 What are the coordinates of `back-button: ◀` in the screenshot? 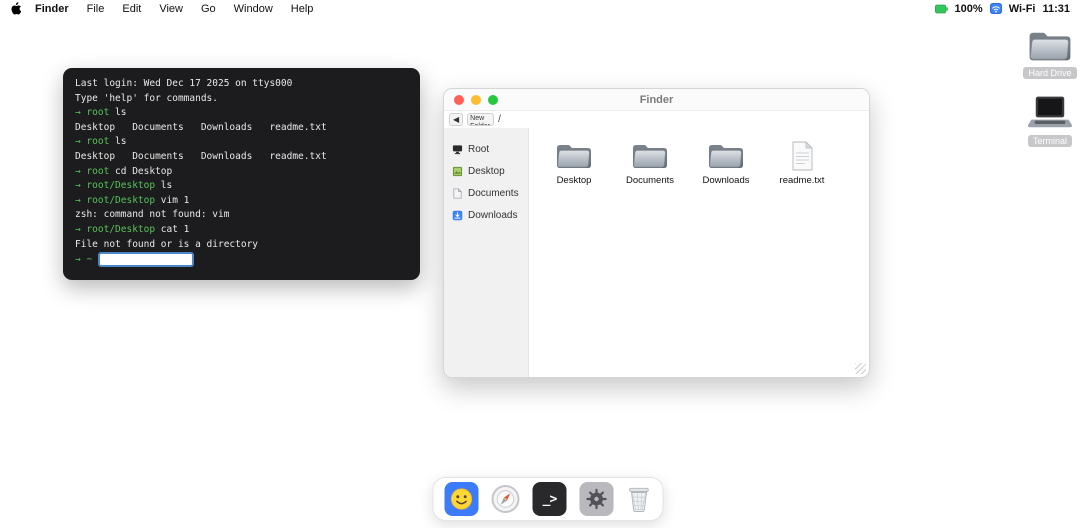 It's located at (456, 119).